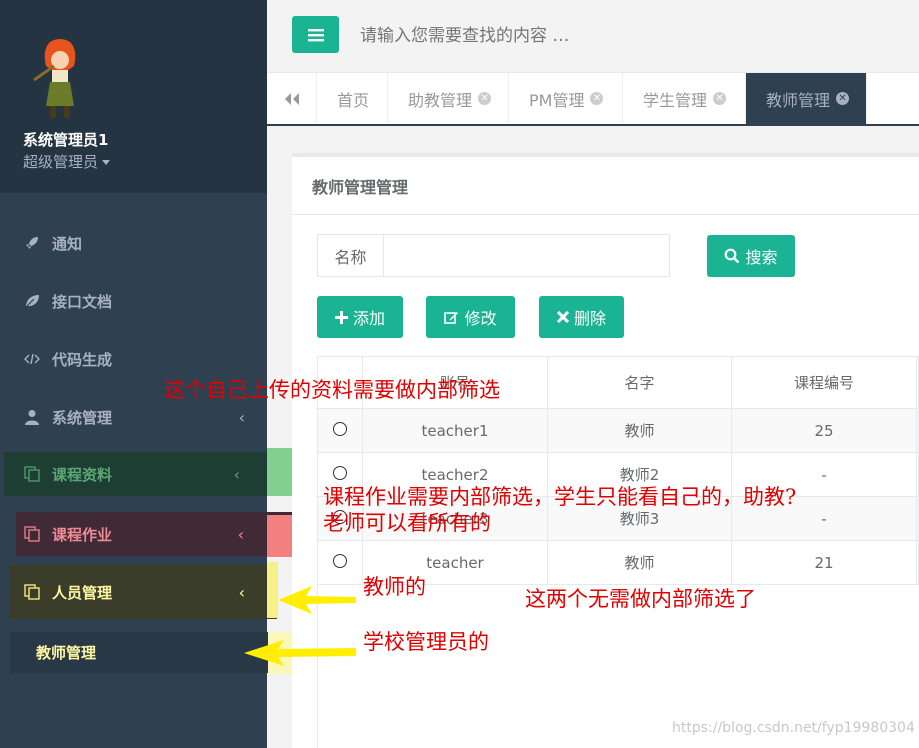 The height and width of the screenshot is (748, 919). I want to click on tab-label: 教师管理, so click(798, 100).